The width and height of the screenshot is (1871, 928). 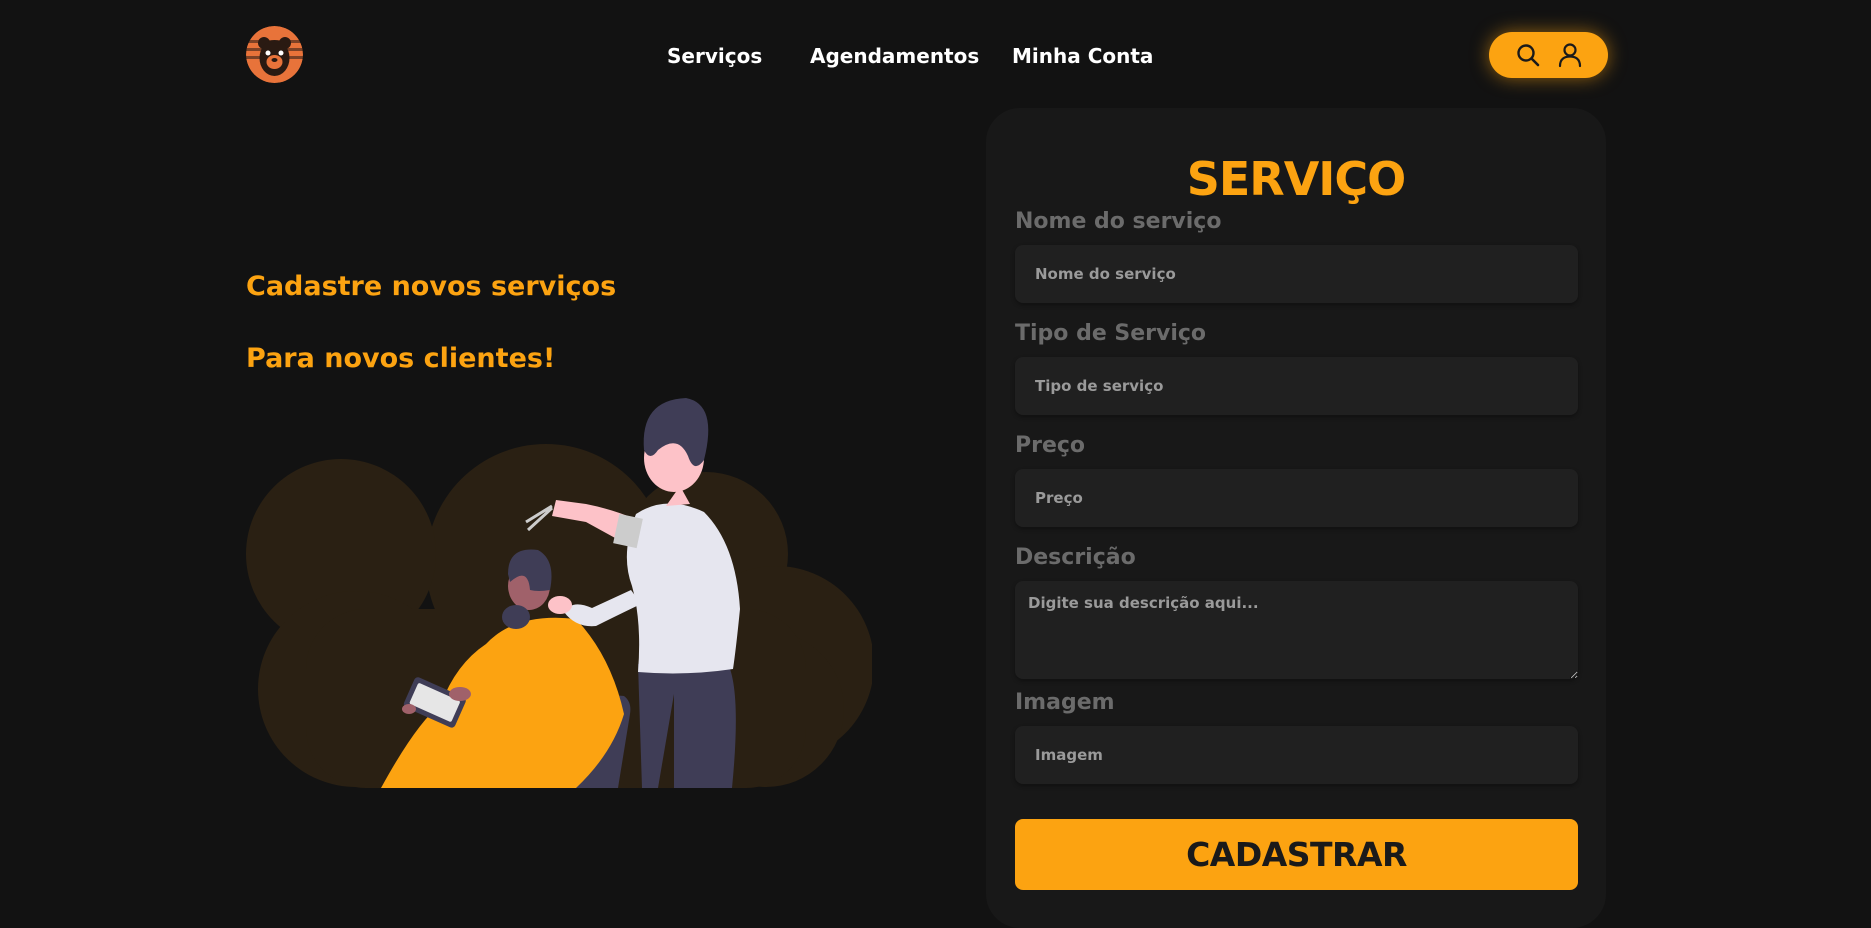 What do you see at coordinates (1296, 630) in the screenshot?
I see `description-textarea` at bounding box center [1296, 630].